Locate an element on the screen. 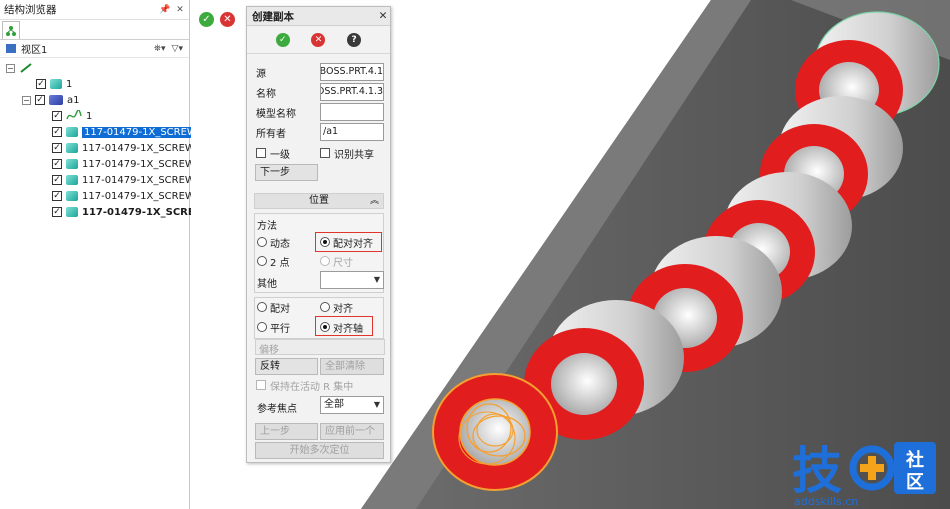 This screenshot has width=950, height=509. root-assembly-icon is located at coordinates (26, 68).